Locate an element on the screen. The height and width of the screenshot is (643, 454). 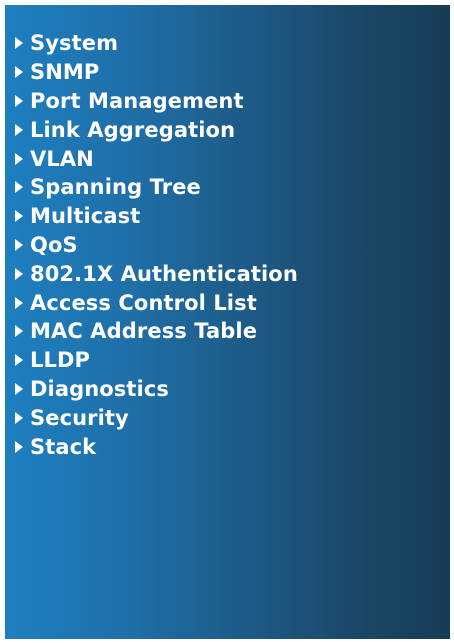
sidebar-item-8021x-authentication: 802.1X Authentication is located at coordinates (156, 273).